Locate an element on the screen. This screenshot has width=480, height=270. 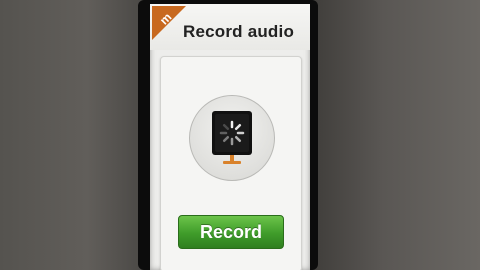
microphone-loading-icon is located at coordinates (232, 137).